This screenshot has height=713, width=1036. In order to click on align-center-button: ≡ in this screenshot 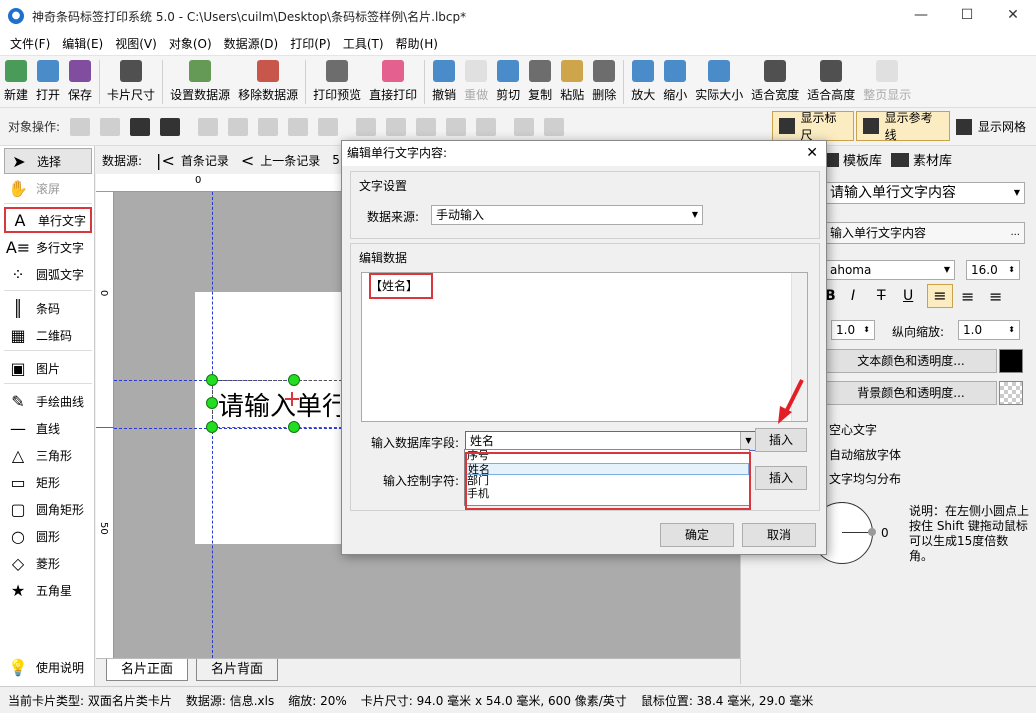, I will do `click(967, 296)`.